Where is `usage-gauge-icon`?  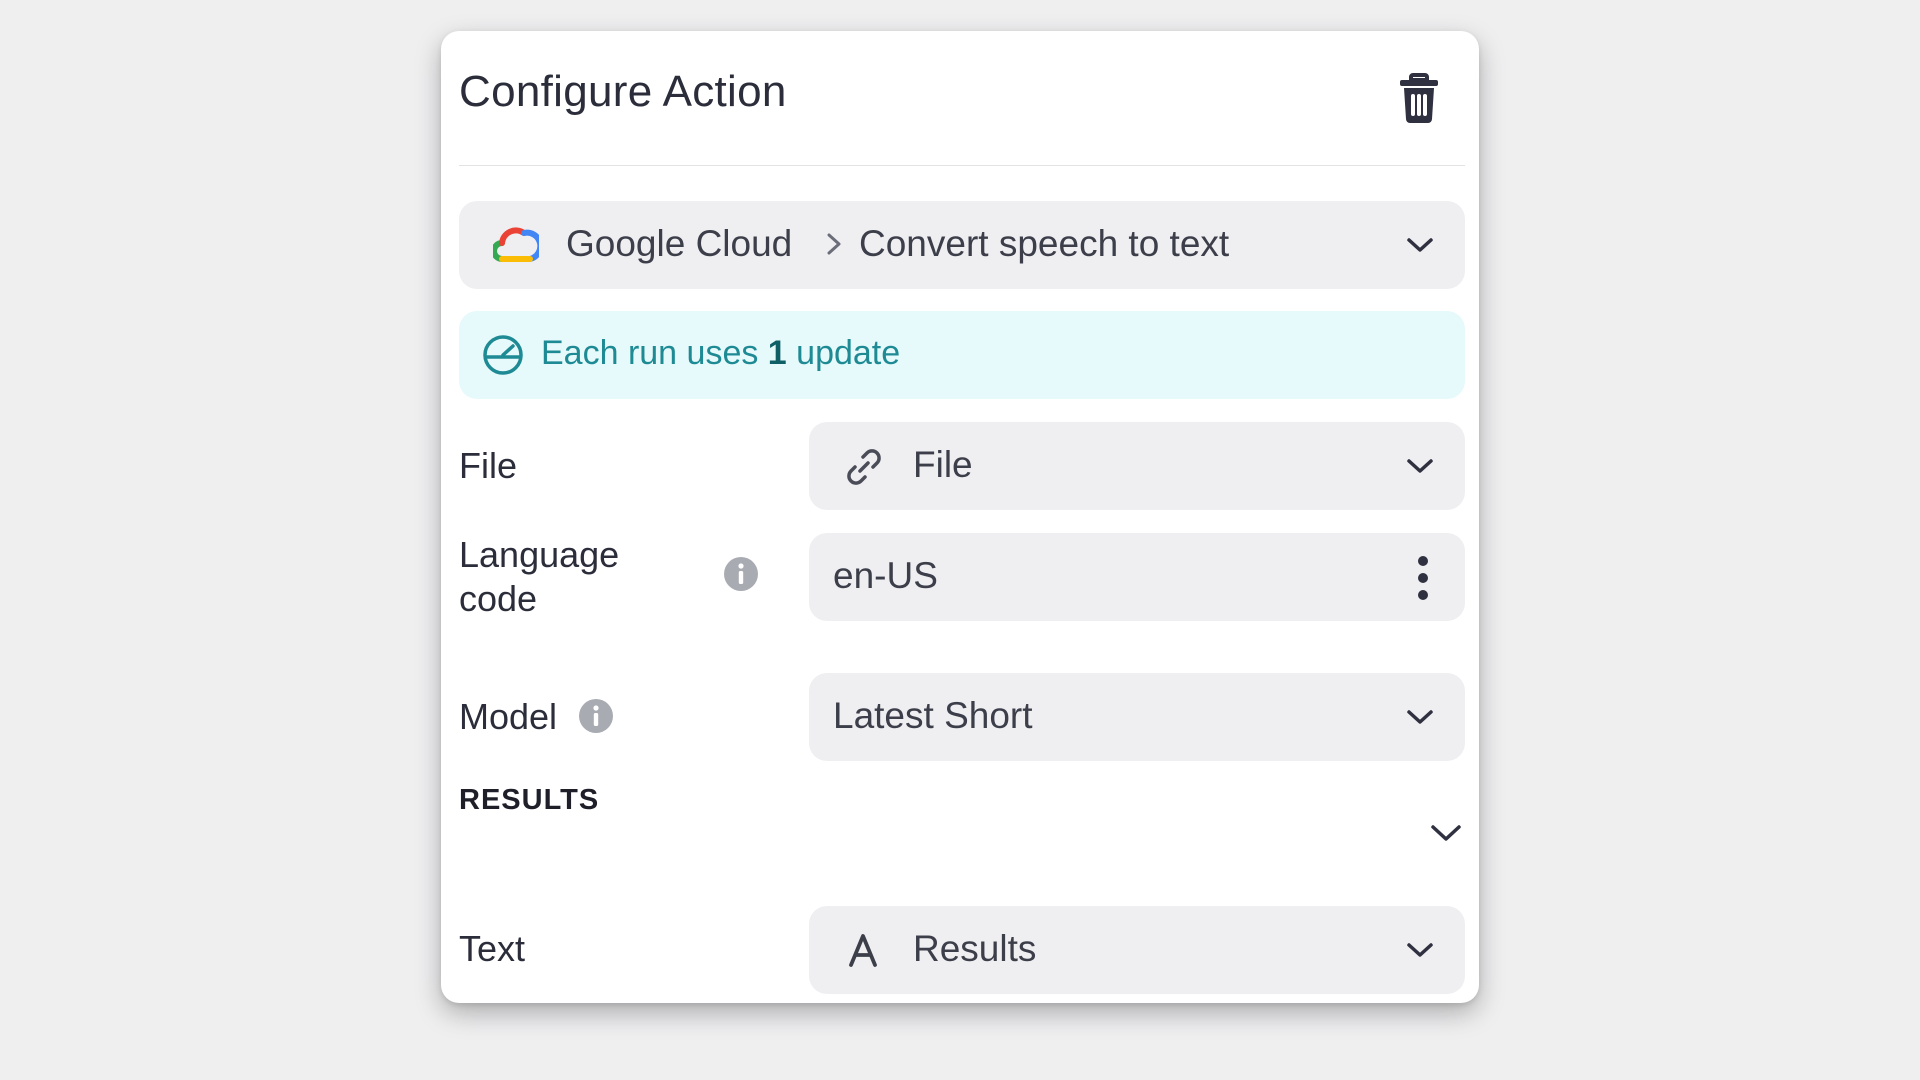
usage-gauge-icon is located at coordinates (503, 355).